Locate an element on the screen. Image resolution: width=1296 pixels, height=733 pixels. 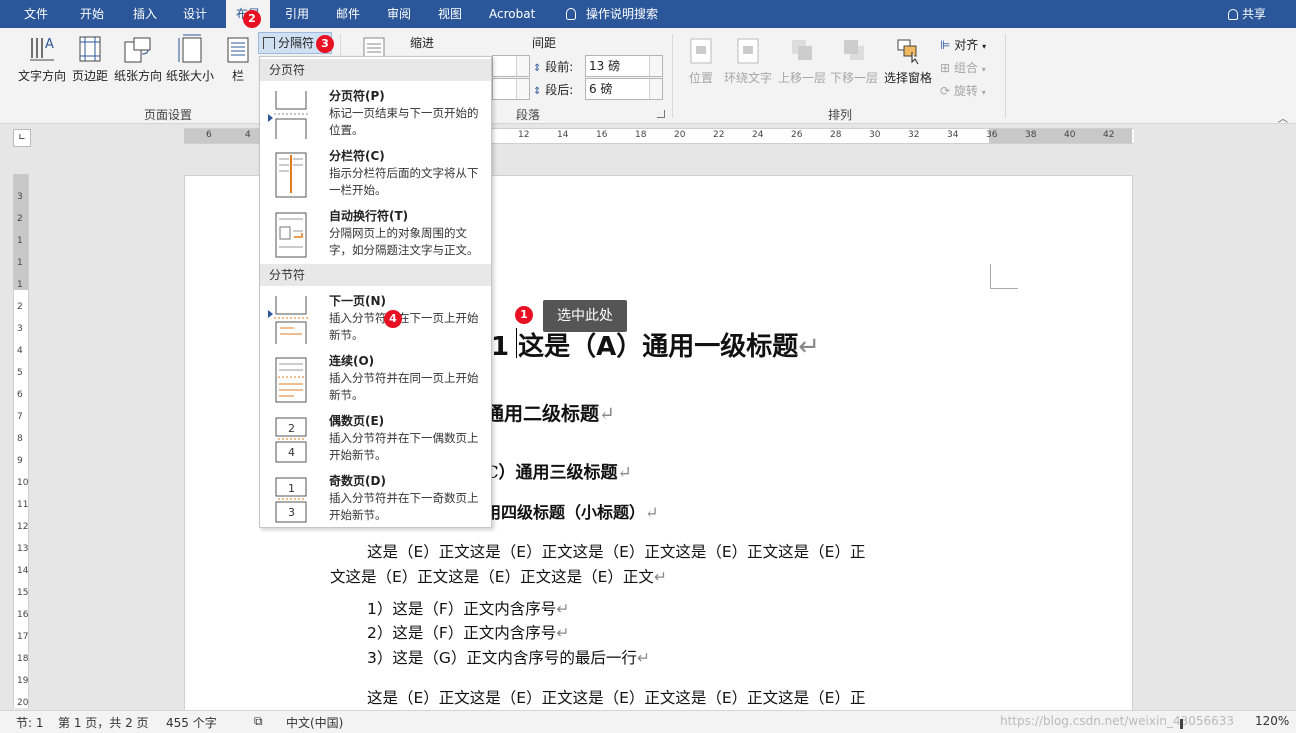
list-item: 1）这是（F）正文内含序号↵ is located at coordinates (468, 608).